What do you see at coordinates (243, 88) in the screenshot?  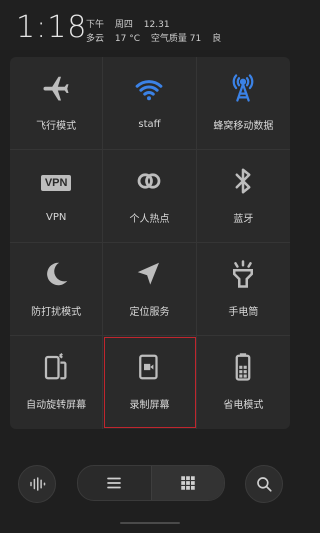 I see `cellular-tower-icon` at bounding box center [243, 88].